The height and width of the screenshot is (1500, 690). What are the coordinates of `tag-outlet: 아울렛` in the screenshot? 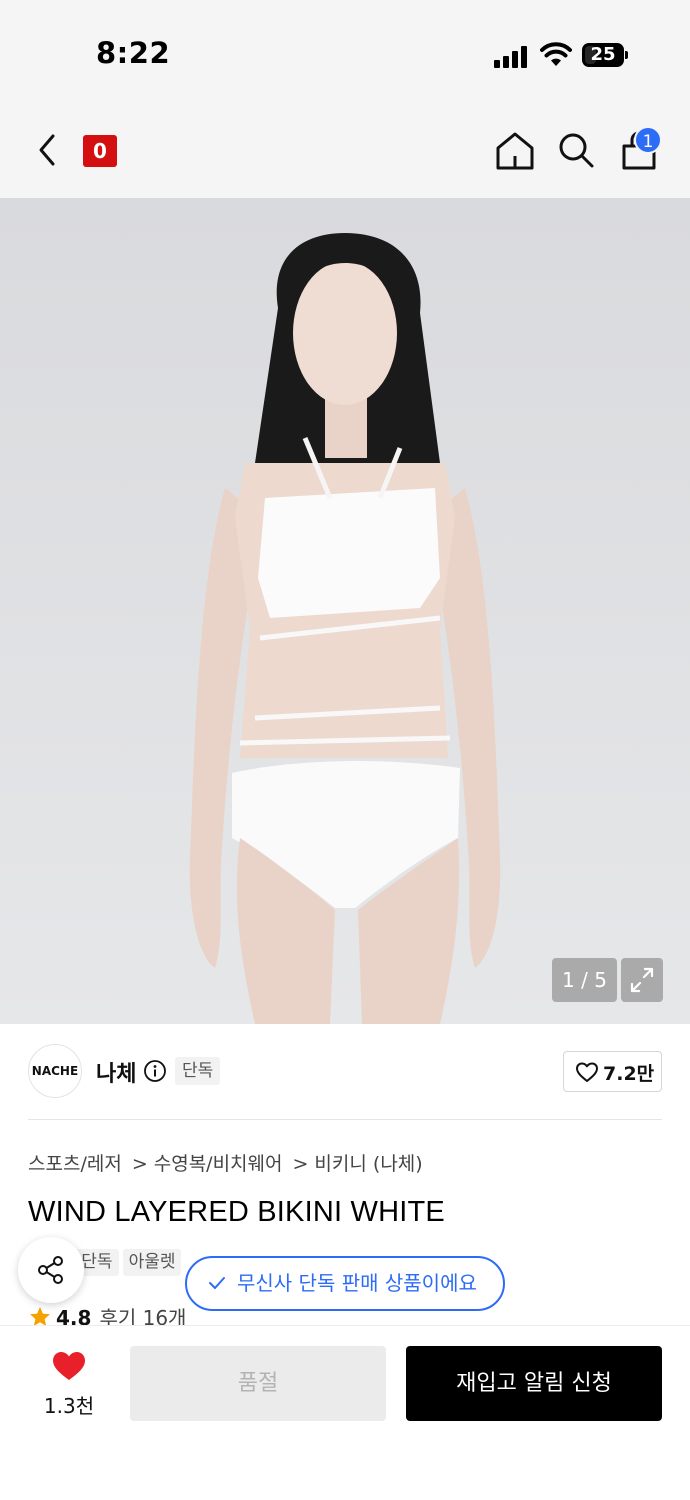 It's located at (152, 1262).